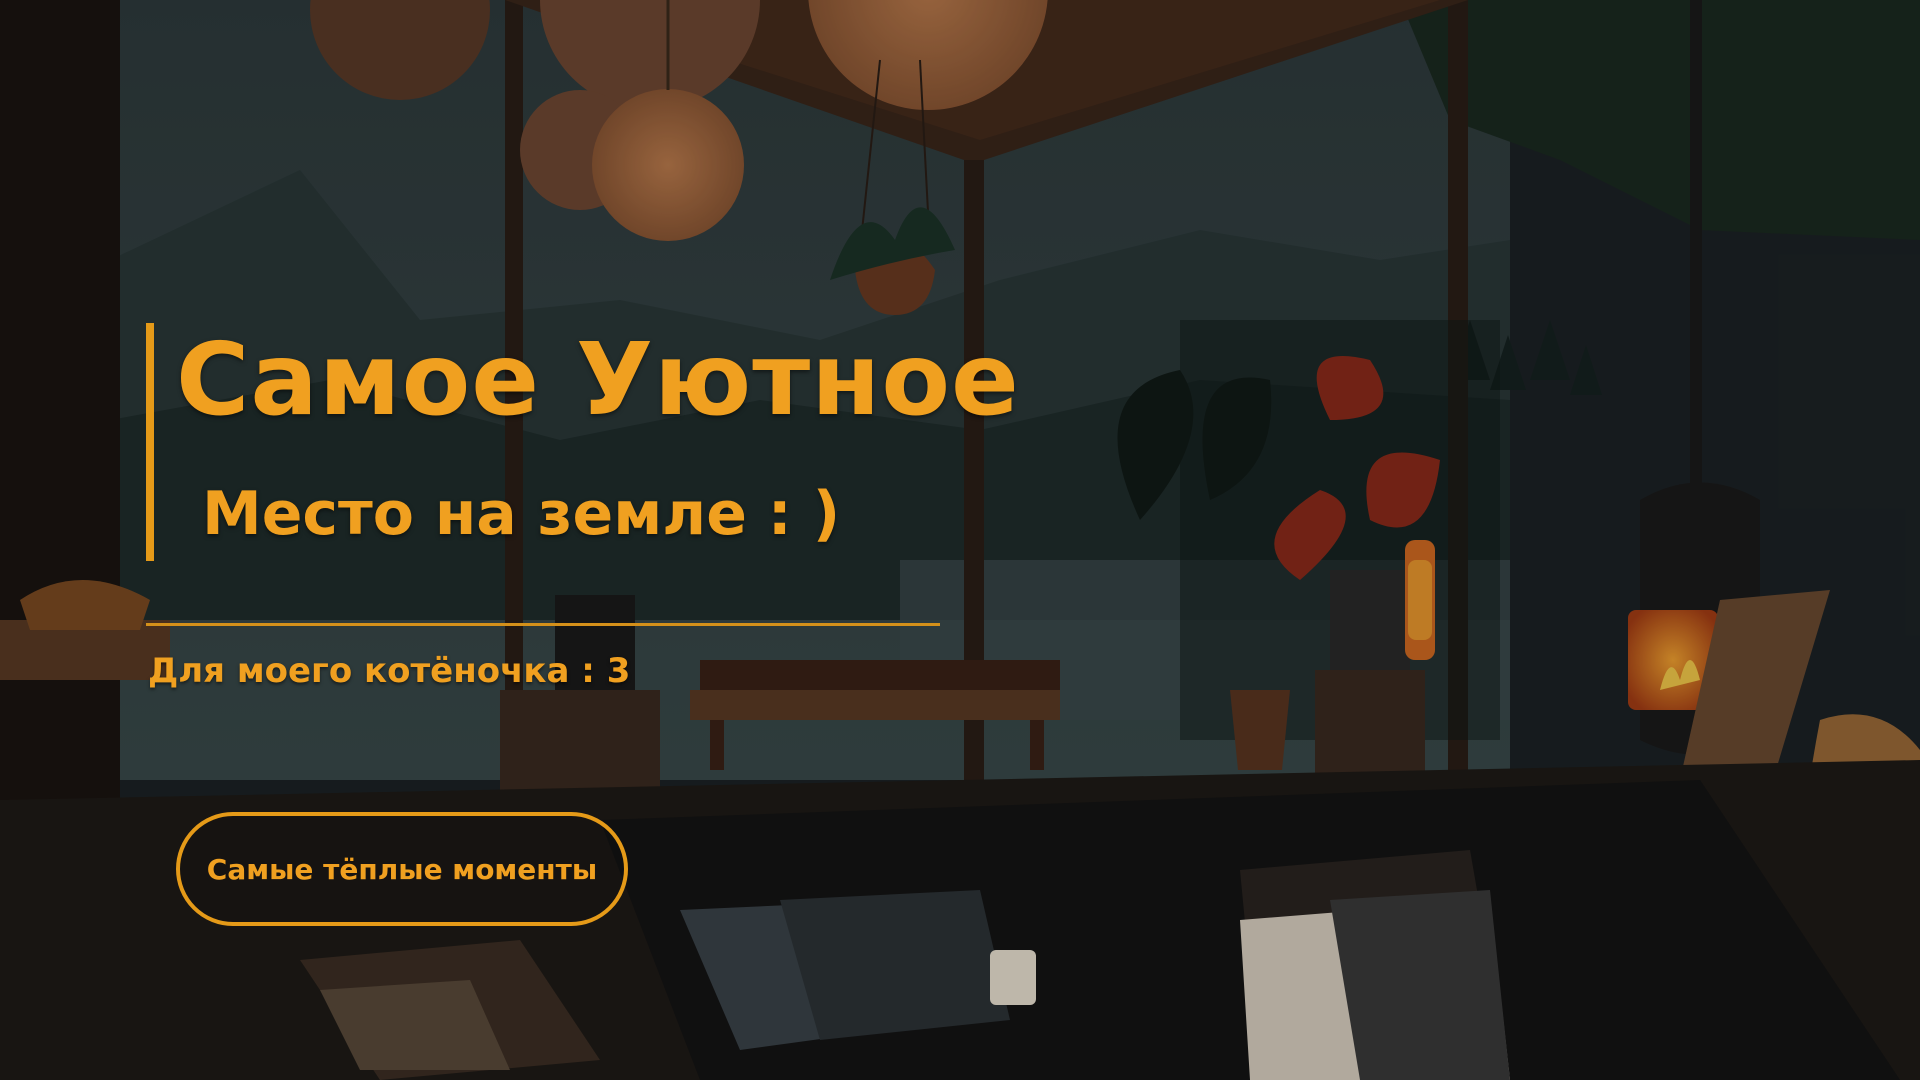  What do you see at coordinates (598, 379) in the screenshot?
I see `page-title: Самое Уютное` at bounding box center [598, 379].